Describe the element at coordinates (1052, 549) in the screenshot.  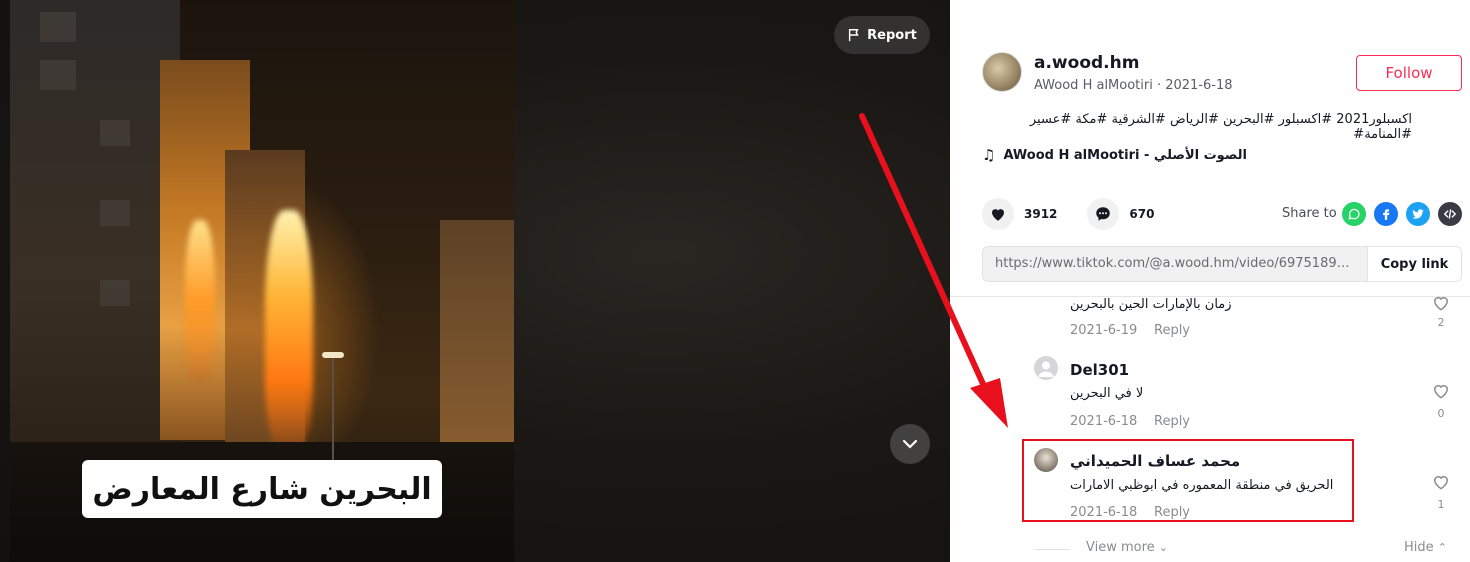
I see `thread-line` at that location.